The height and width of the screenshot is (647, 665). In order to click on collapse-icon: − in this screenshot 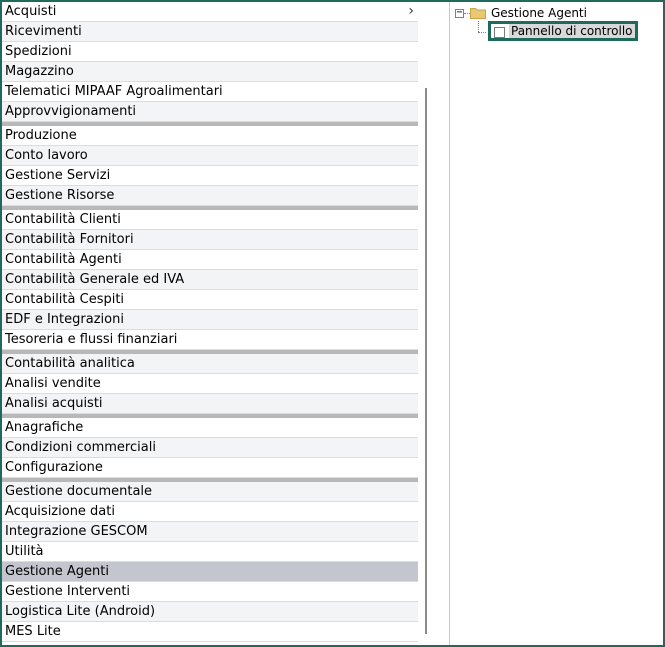, I will do `click(459, 13)`.